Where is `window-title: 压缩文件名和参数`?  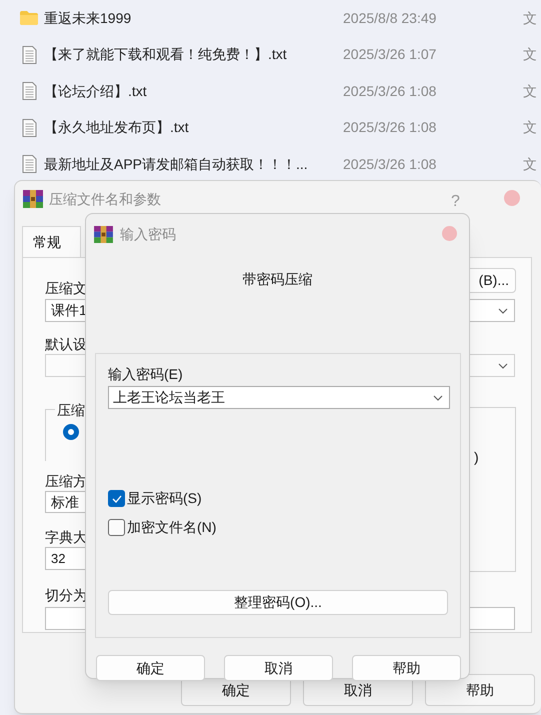
window-title: 压缩文件名和参数 is located at coordinates (105, 199).